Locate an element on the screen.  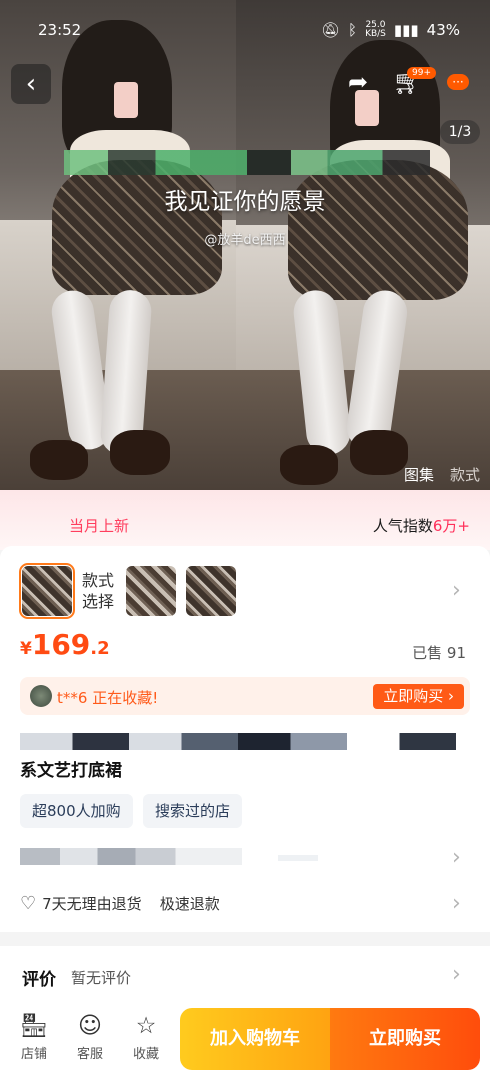
shop-button: 🏪︎ 店铺 is located at coordinates (34, 1037).